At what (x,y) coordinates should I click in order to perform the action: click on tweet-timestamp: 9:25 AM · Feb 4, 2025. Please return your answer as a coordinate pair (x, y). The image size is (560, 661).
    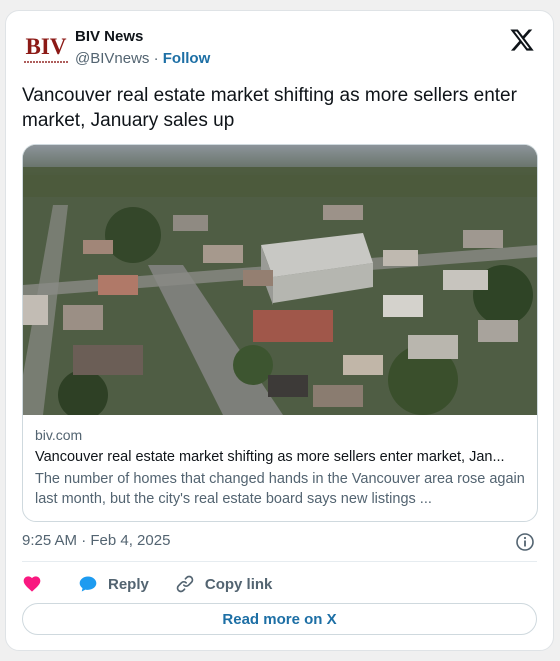
    Looking at the image, I should click on (96, 540).